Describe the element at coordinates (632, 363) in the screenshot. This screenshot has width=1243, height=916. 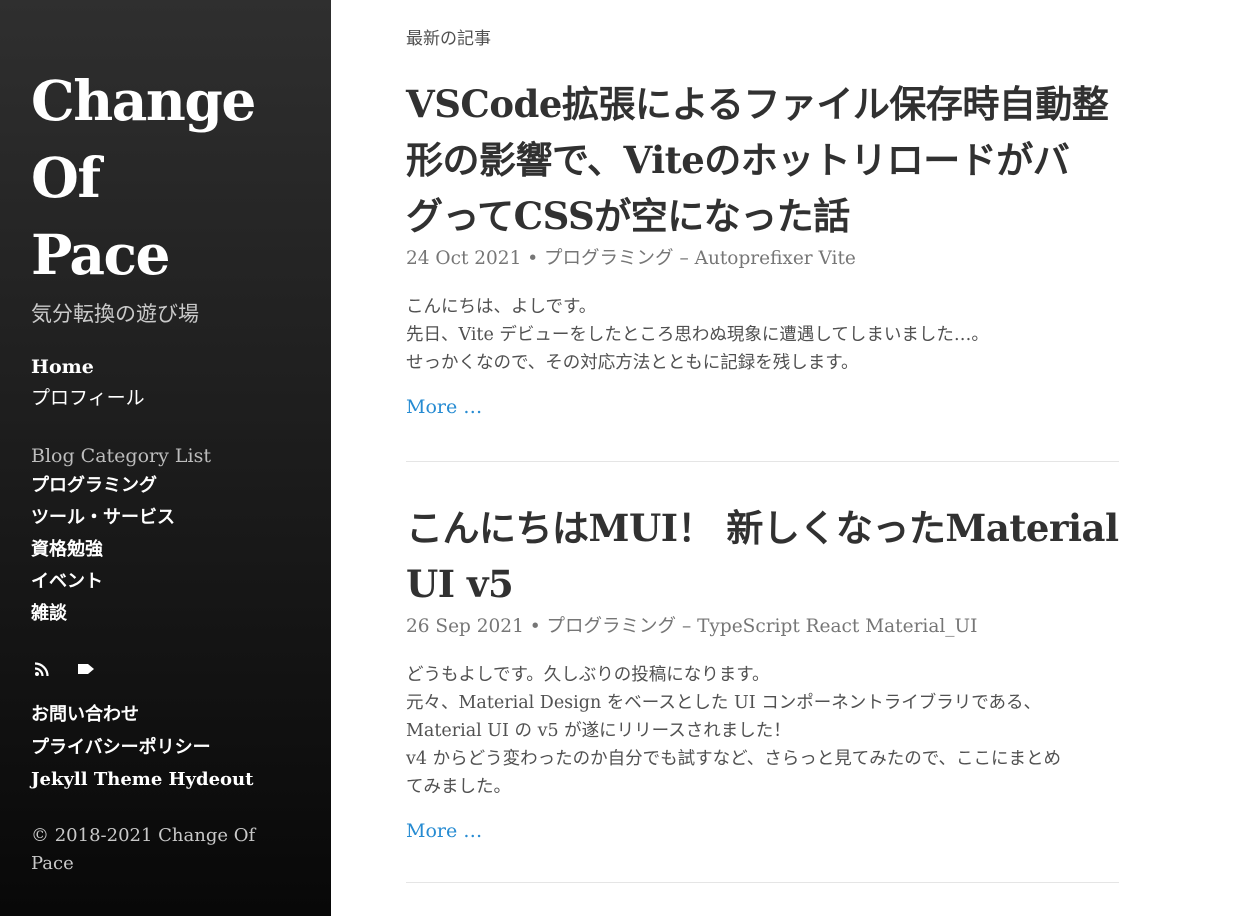
I see `excerpt-line: せっかくなので、その対応方法とともに記録を残します。` at that location.